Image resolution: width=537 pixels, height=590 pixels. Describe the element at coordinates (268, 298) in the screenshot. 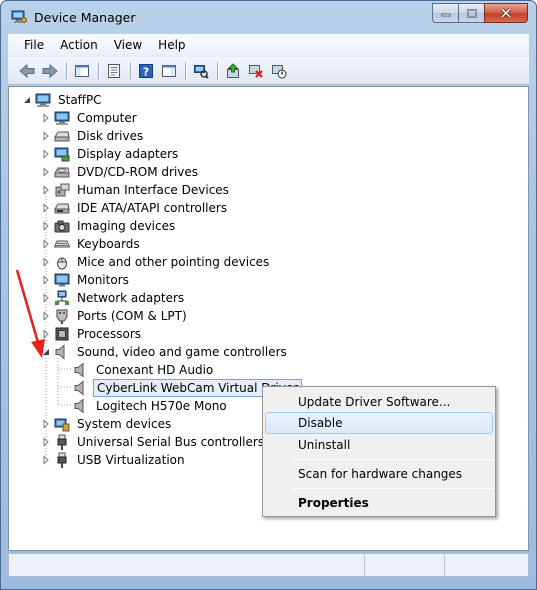

I see `tree-item-network-adapters: Network adapters` at that location.